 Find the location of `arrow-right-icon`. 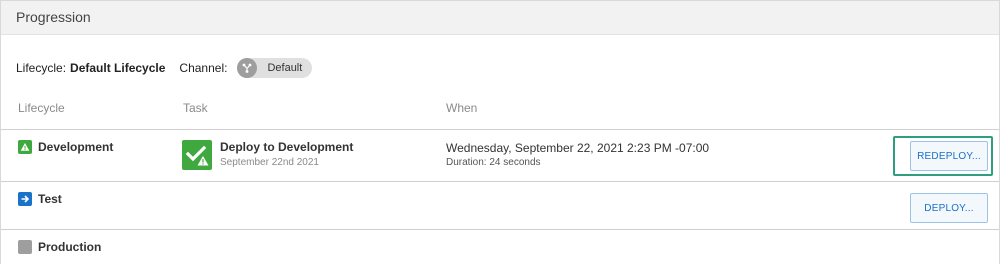

arrow-right-icon is located at coordinates (25, 199).